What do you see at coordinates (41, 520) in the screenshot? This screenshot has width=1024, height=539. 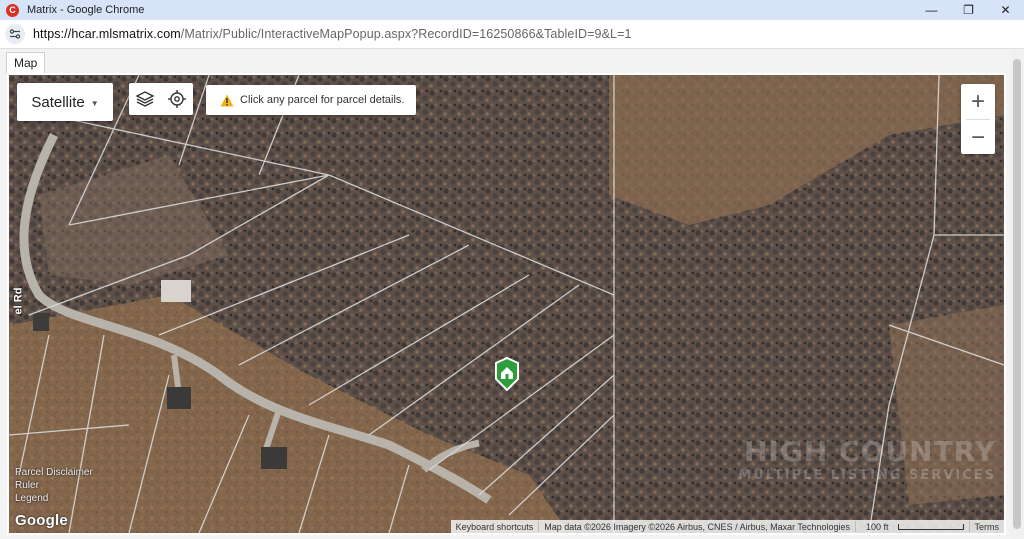 I see `google-logo: Google` at bounding box center [41, 520].